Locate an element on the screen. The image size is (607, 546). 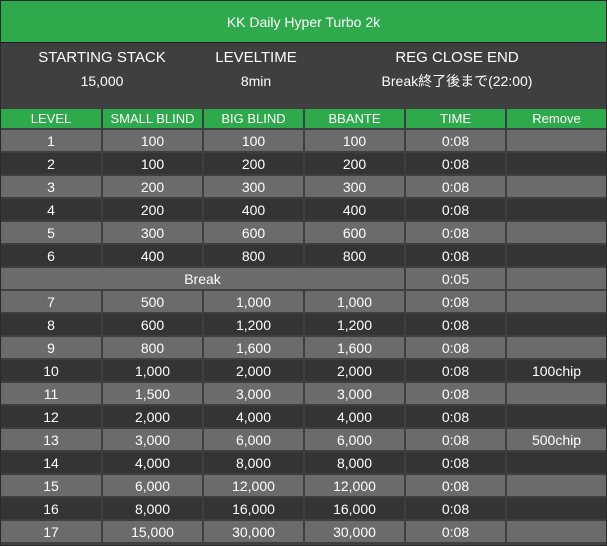
big-blind-cell: 30,000 is located at coordinates (254, 532).